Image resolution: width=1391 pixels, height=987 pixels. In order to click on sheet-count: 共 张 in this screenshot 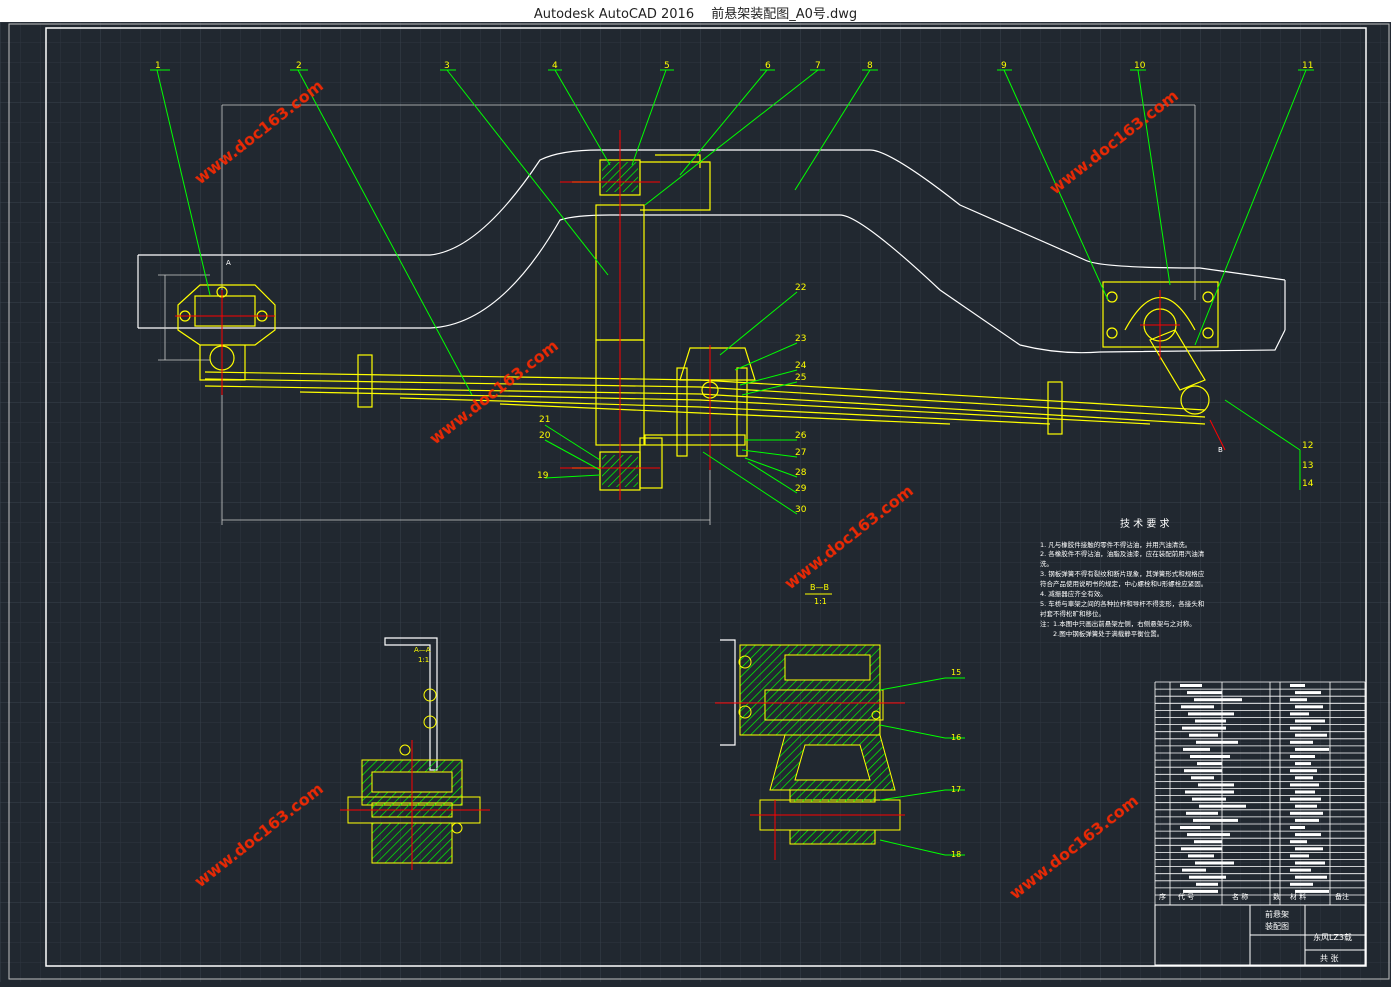, I will do `click(1329, 958)`.